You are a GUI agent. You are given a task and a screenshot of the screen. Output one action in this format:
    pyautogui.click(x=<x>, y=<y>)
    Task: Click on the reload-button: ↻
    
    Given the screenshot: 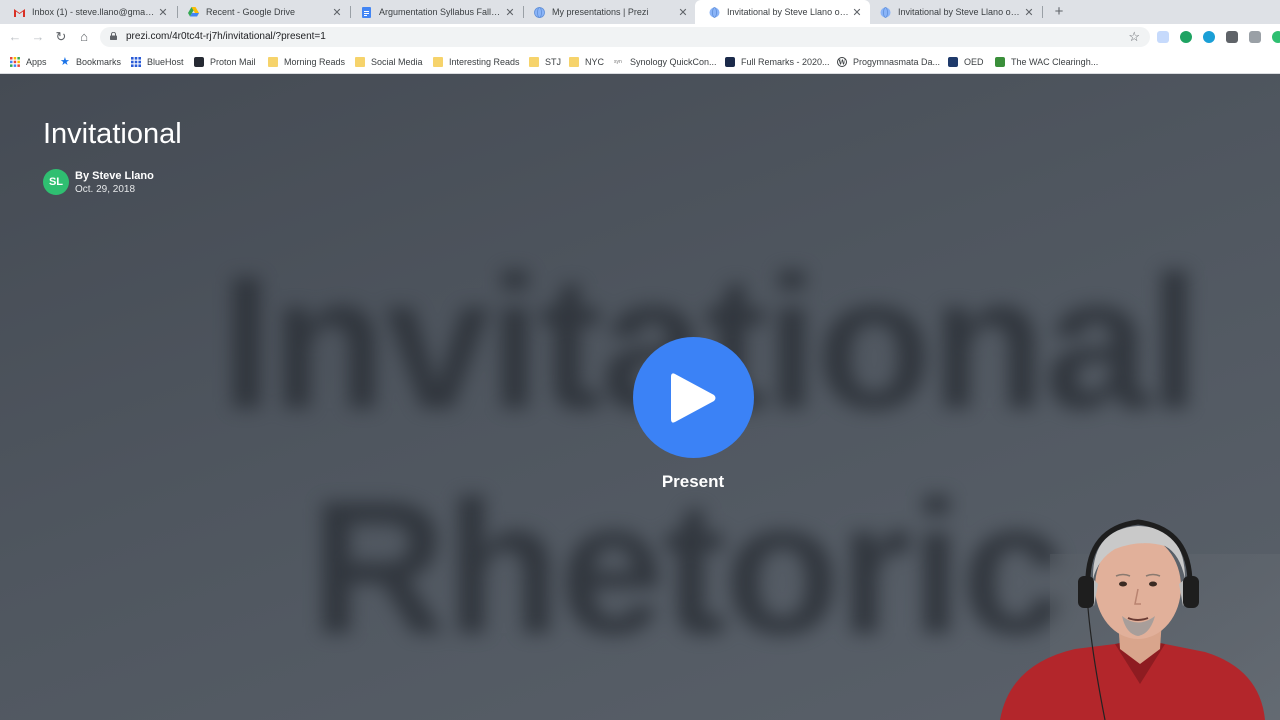 What is the action you would take?
    pyautogui.click(x=61, y=37)
    